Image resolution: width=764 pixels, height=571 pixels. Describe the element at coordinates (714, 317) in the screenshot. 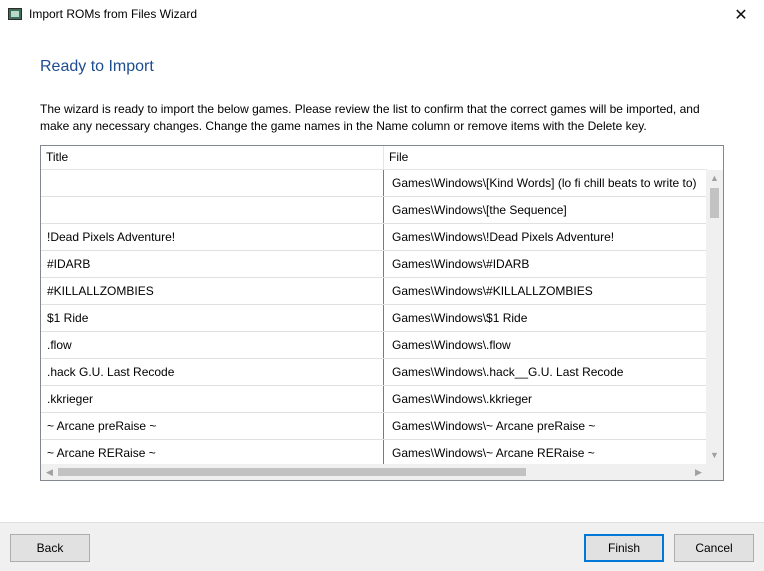

I see `vertical-scrollbar: ▲ ▼` at that location.